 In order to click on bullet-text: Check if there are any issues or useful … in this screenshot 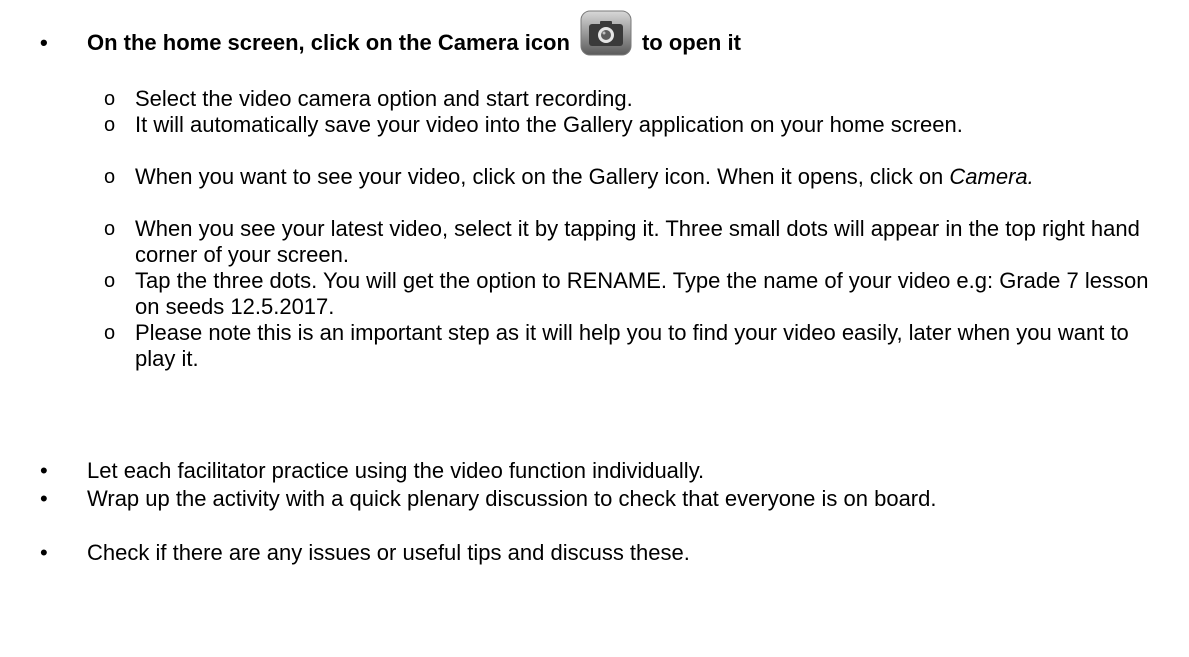, I will do `click(388, 552)`.